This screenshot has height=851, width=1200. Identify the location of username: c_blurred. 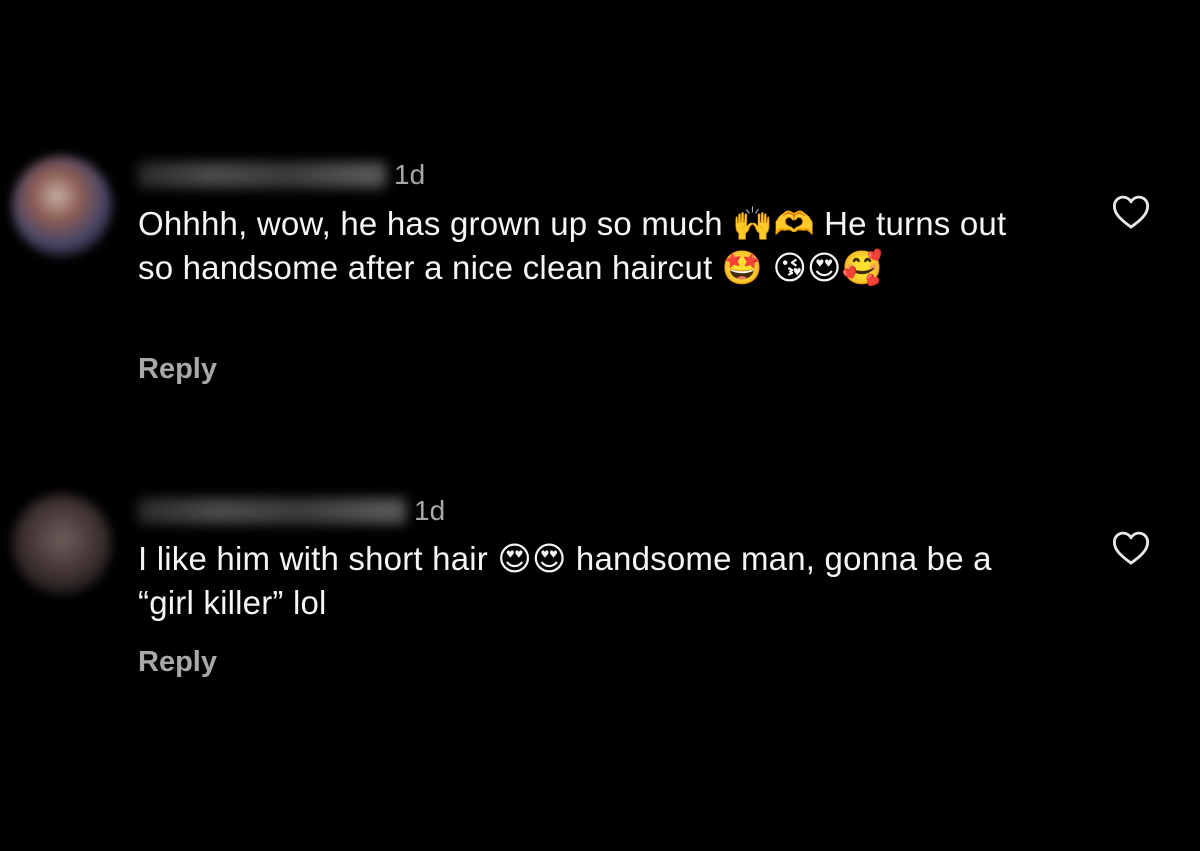
(272, 511).